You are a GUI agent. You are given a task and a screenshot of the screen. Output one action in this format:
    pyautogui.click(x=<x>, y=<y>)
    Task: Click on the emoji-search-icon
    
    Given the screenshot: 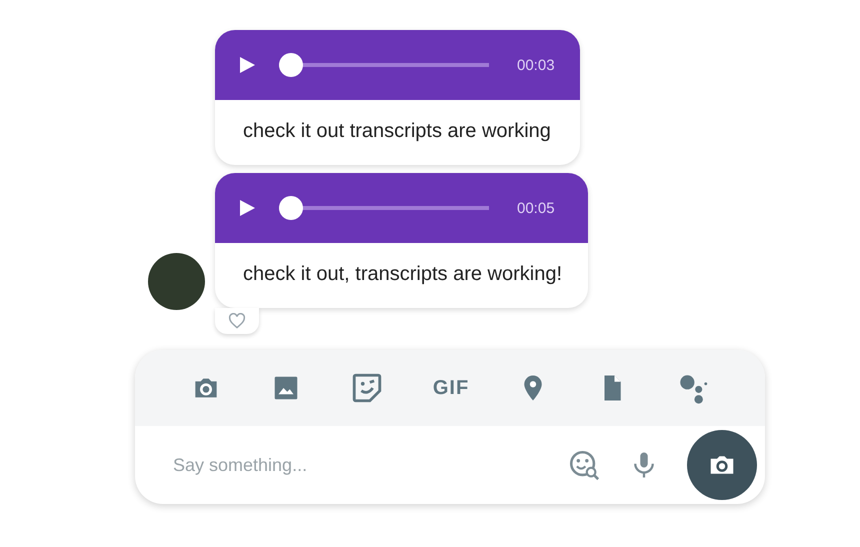 What is the action you would take?
    pyautogui.click(x=584, y=465)
    